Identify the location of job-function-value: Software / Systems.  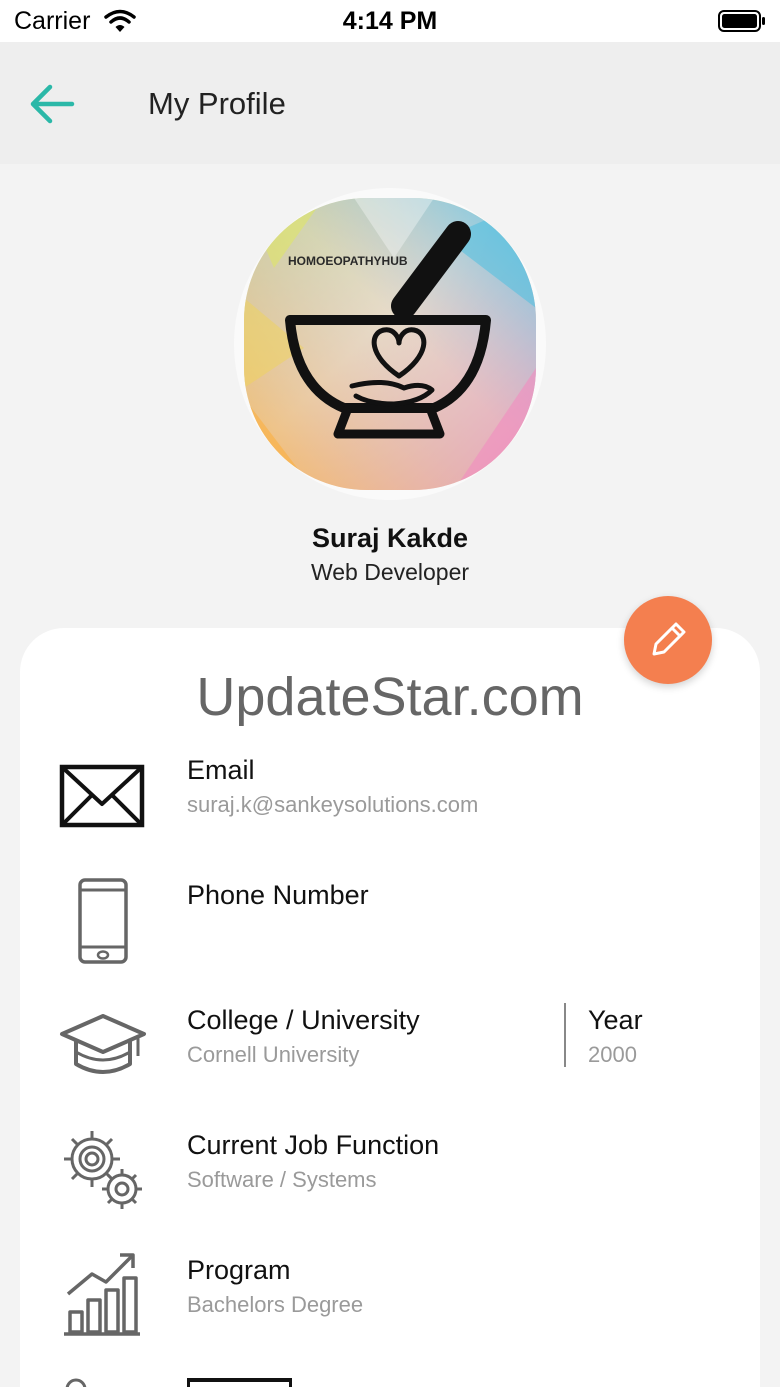
(282, 1179).